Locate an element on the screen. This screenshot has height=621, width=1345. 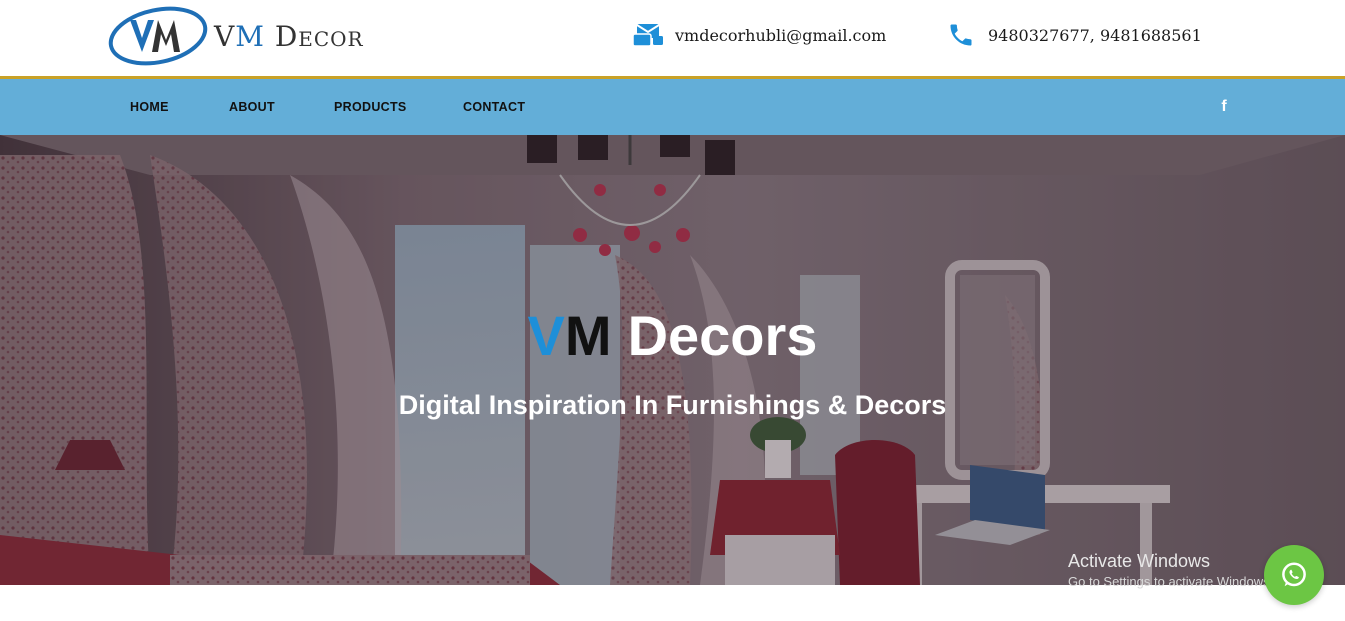
nav-products: PRODUCTS is located at coordinates (370, 107).